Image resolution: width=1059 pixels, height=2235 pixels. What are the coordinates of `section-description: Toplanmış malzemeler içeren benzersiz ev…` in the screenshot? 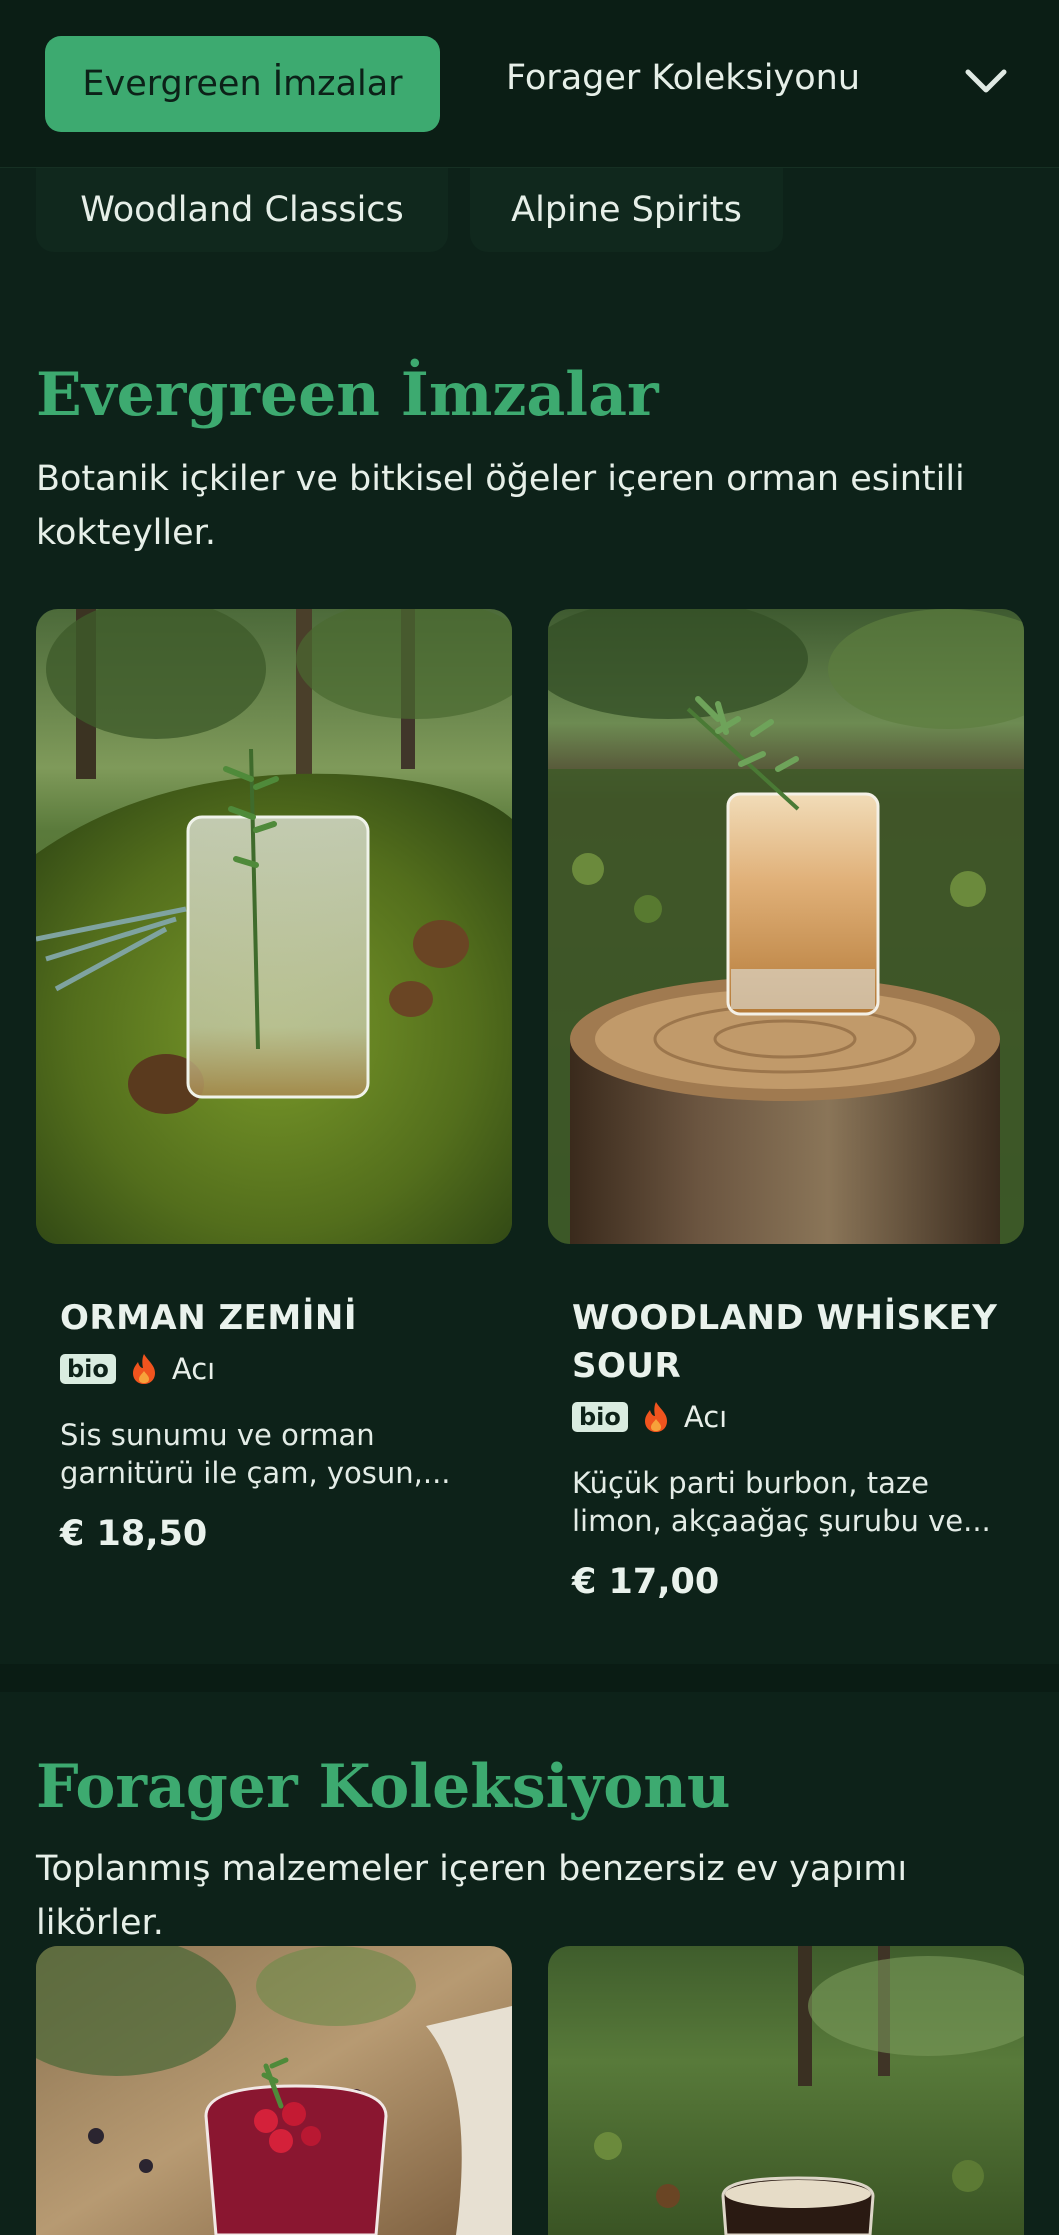 It's located at (472, 1896).